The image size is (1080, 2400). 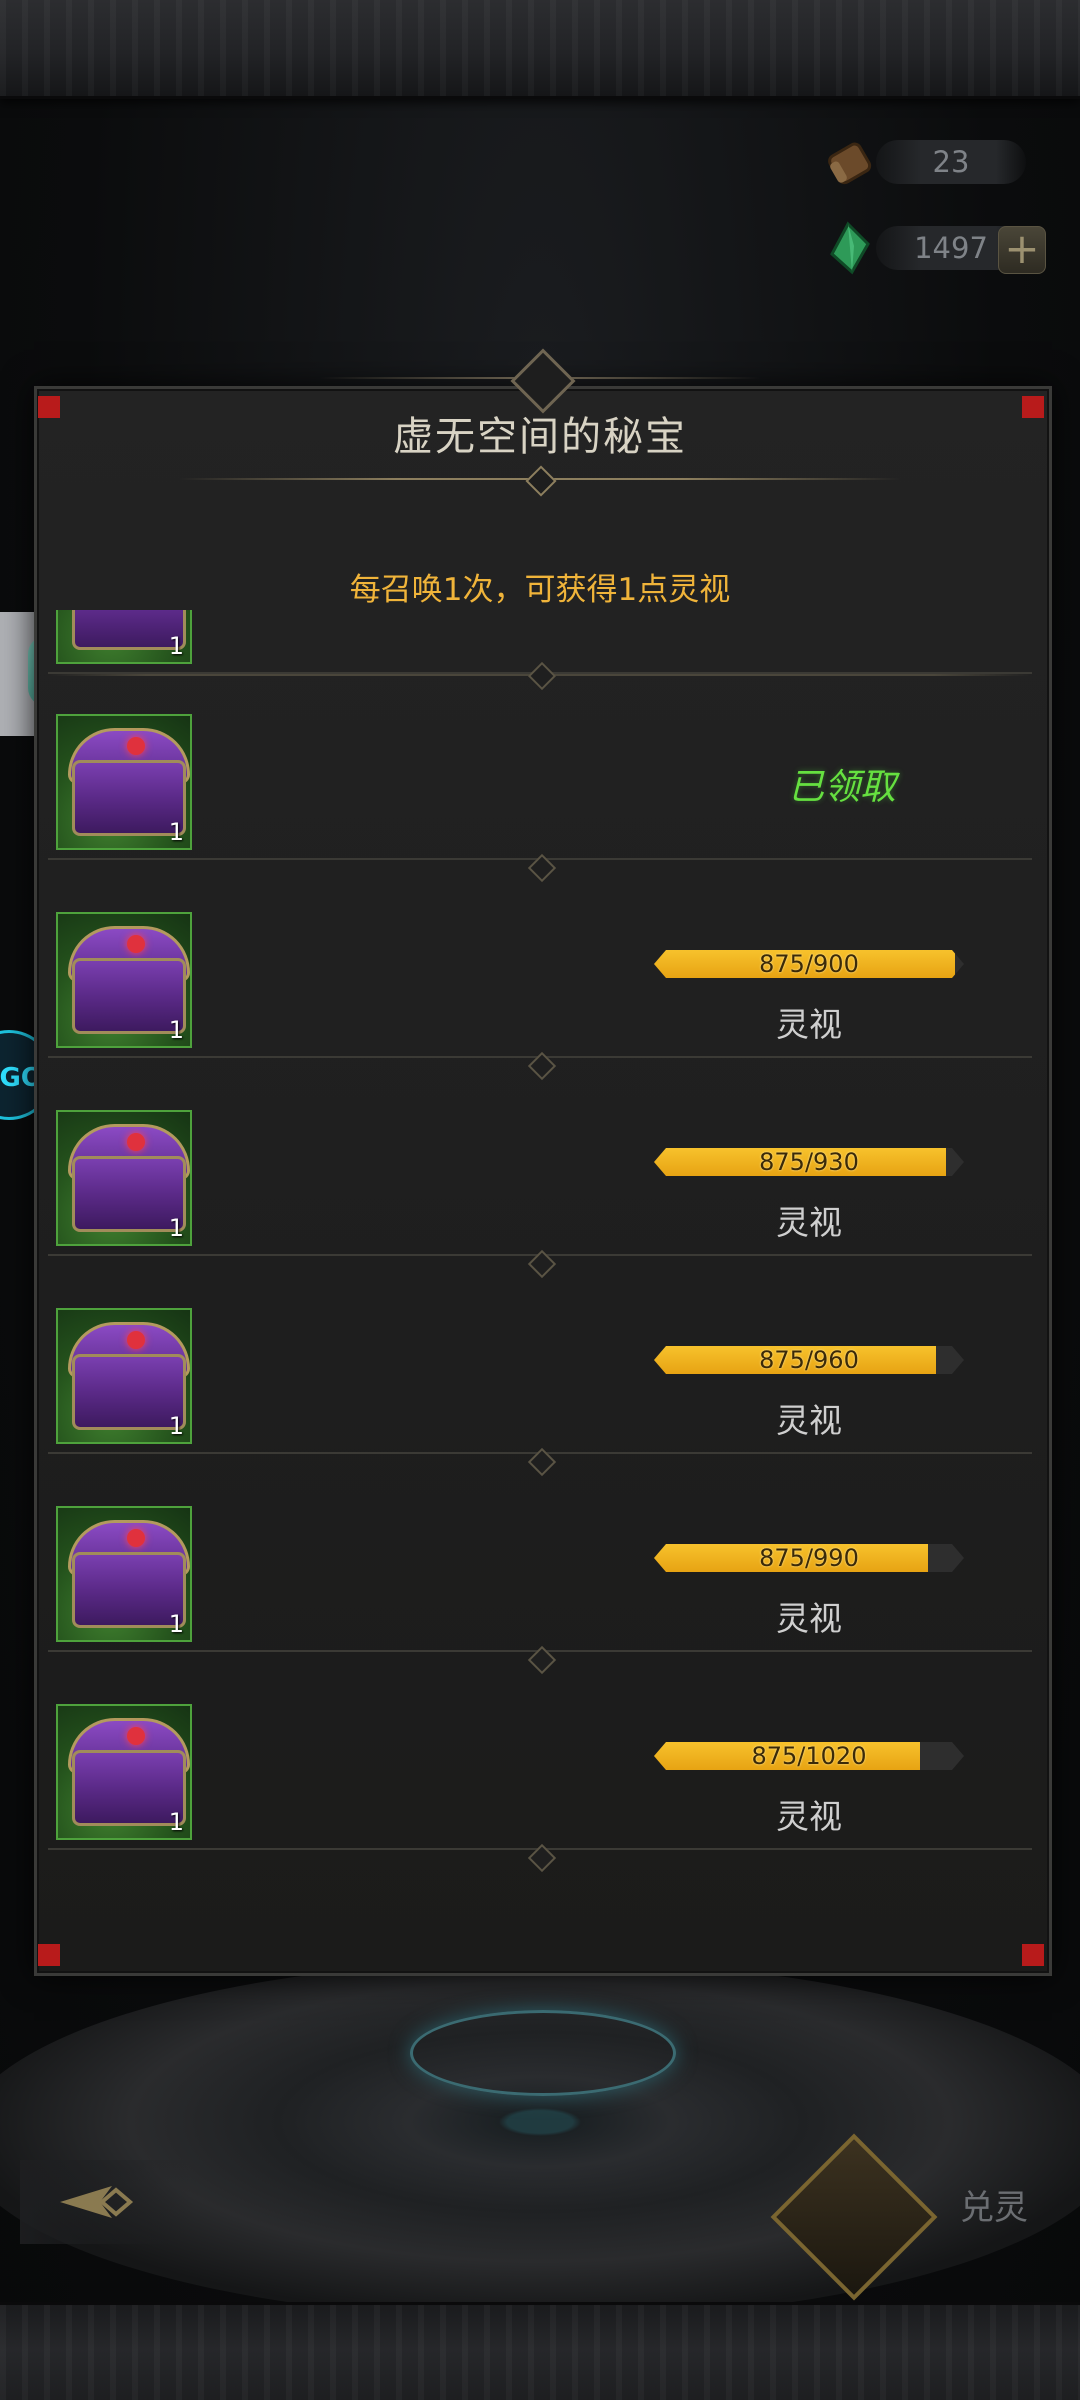 What do you see at coordinates (540, 1576) in the screenshot?
I see `reward-row: 1 875/990 灵视` at bounding box center [540, 1576].